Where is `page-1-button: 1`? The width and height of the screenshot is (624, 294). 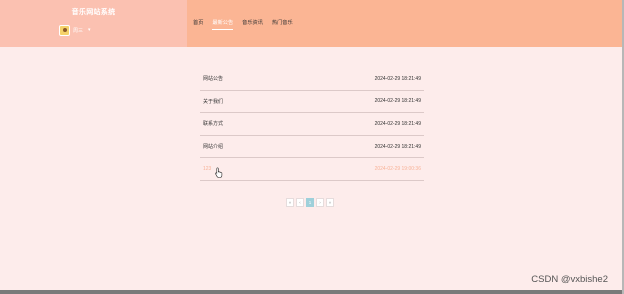
page-1-button: 1 is located at coordinates (310, 202).